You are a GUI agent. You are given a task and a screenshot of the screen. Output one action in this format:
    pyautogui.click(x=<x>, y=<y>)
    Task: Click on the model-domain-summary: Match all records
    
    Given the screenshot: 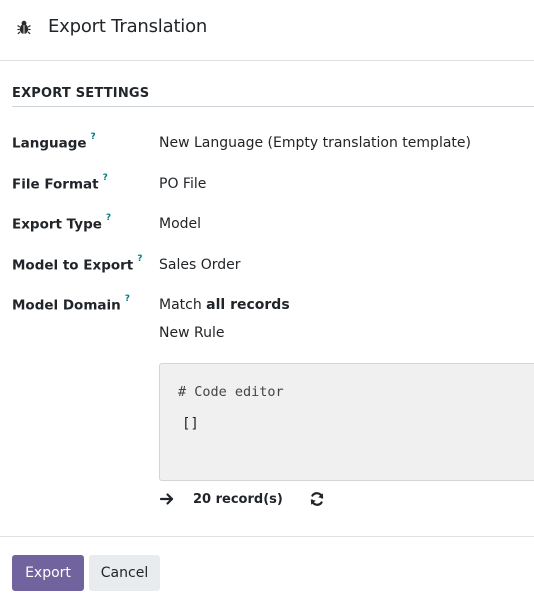 What is the action you would take?
    pyautogui.click(x=224, y=305)
    